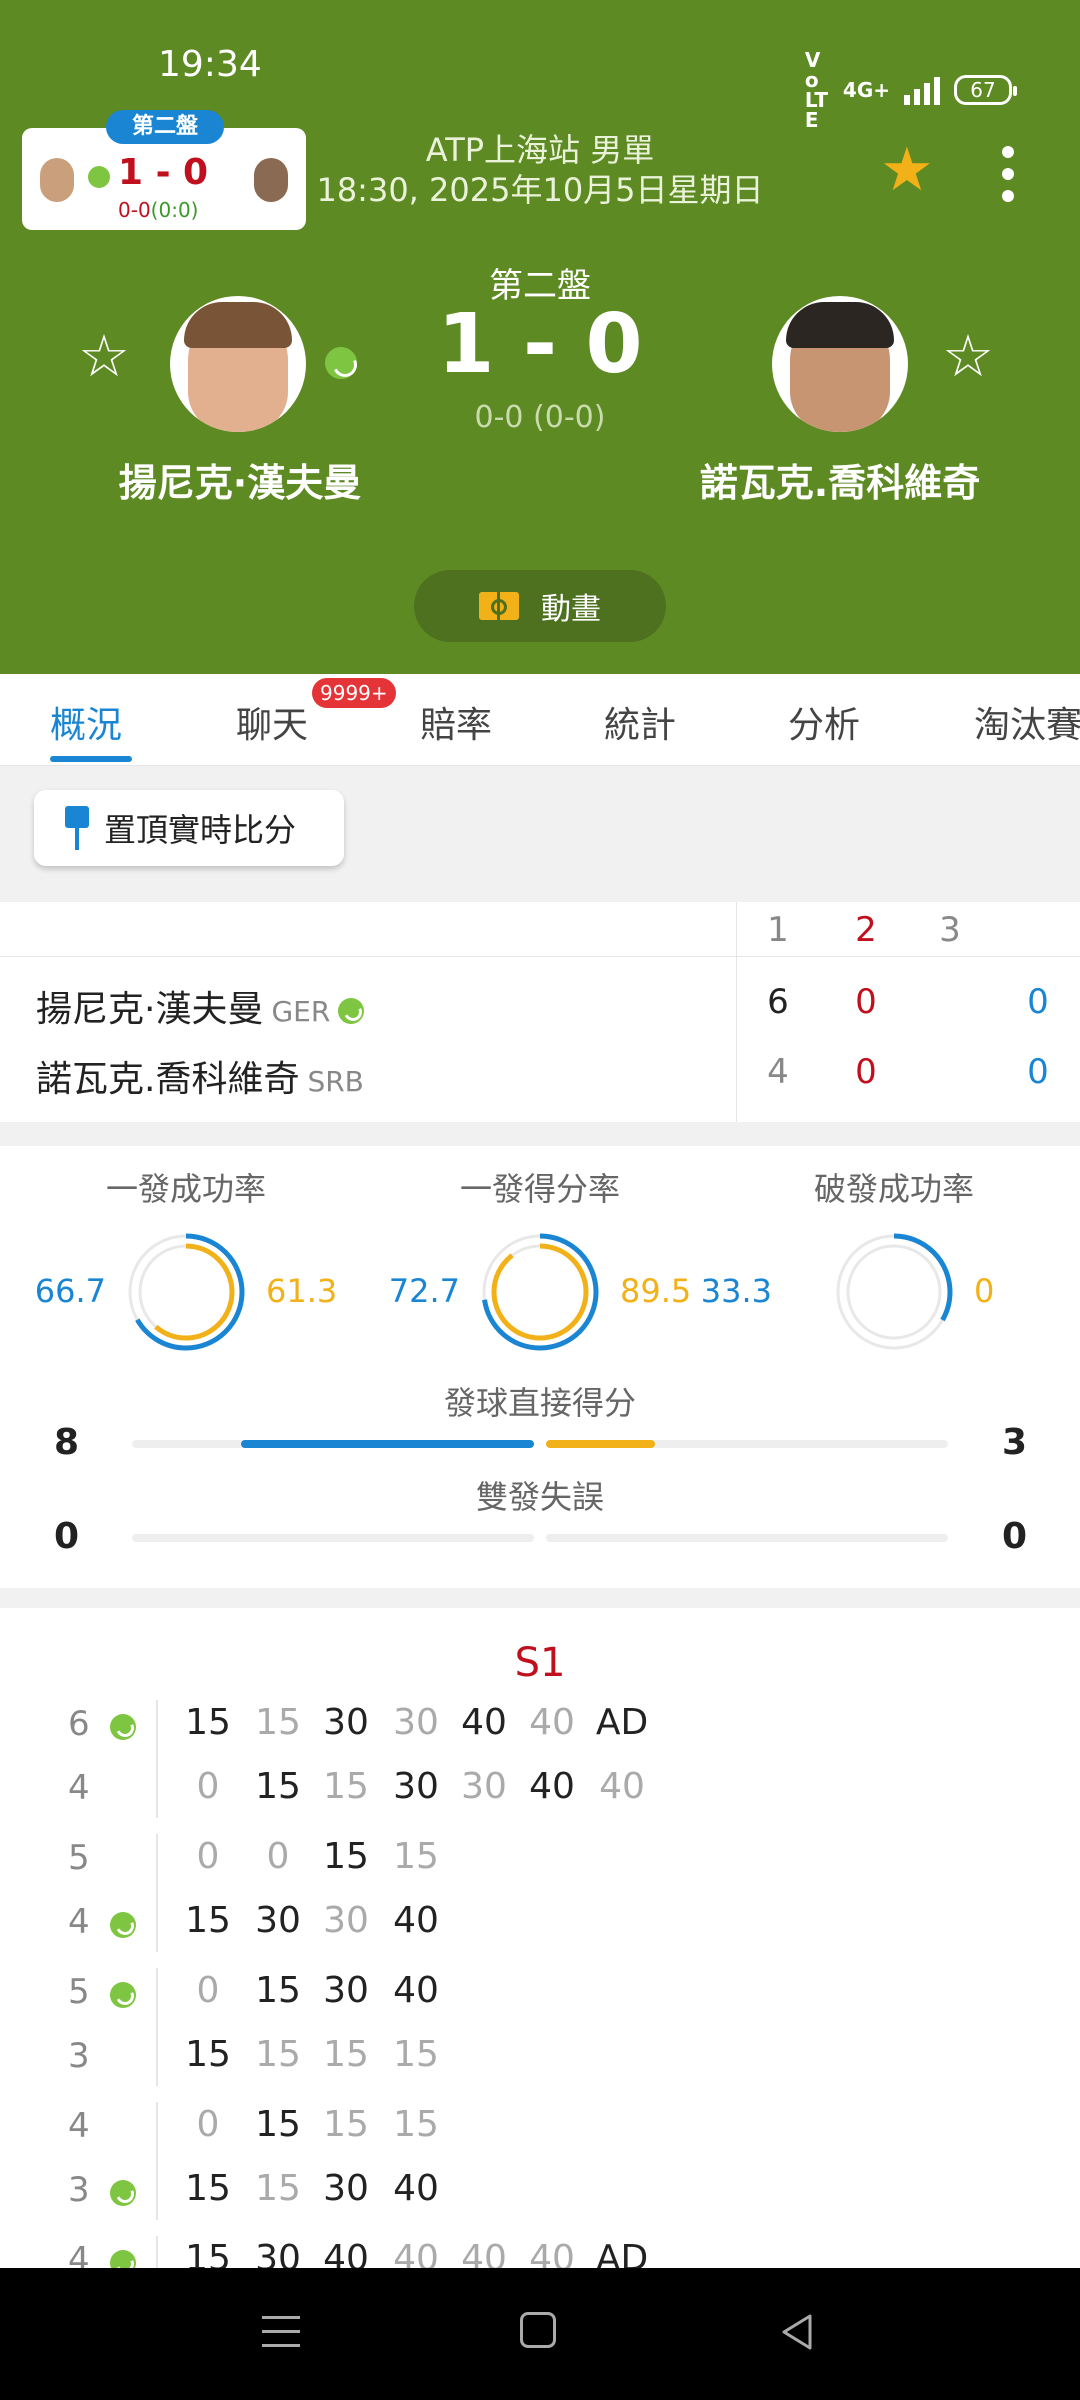 This screenshot has width=1080, height=2400. Describe the element at coordinates (99, 177) in the screenshot. I see `serve-ball-icon` at that location.